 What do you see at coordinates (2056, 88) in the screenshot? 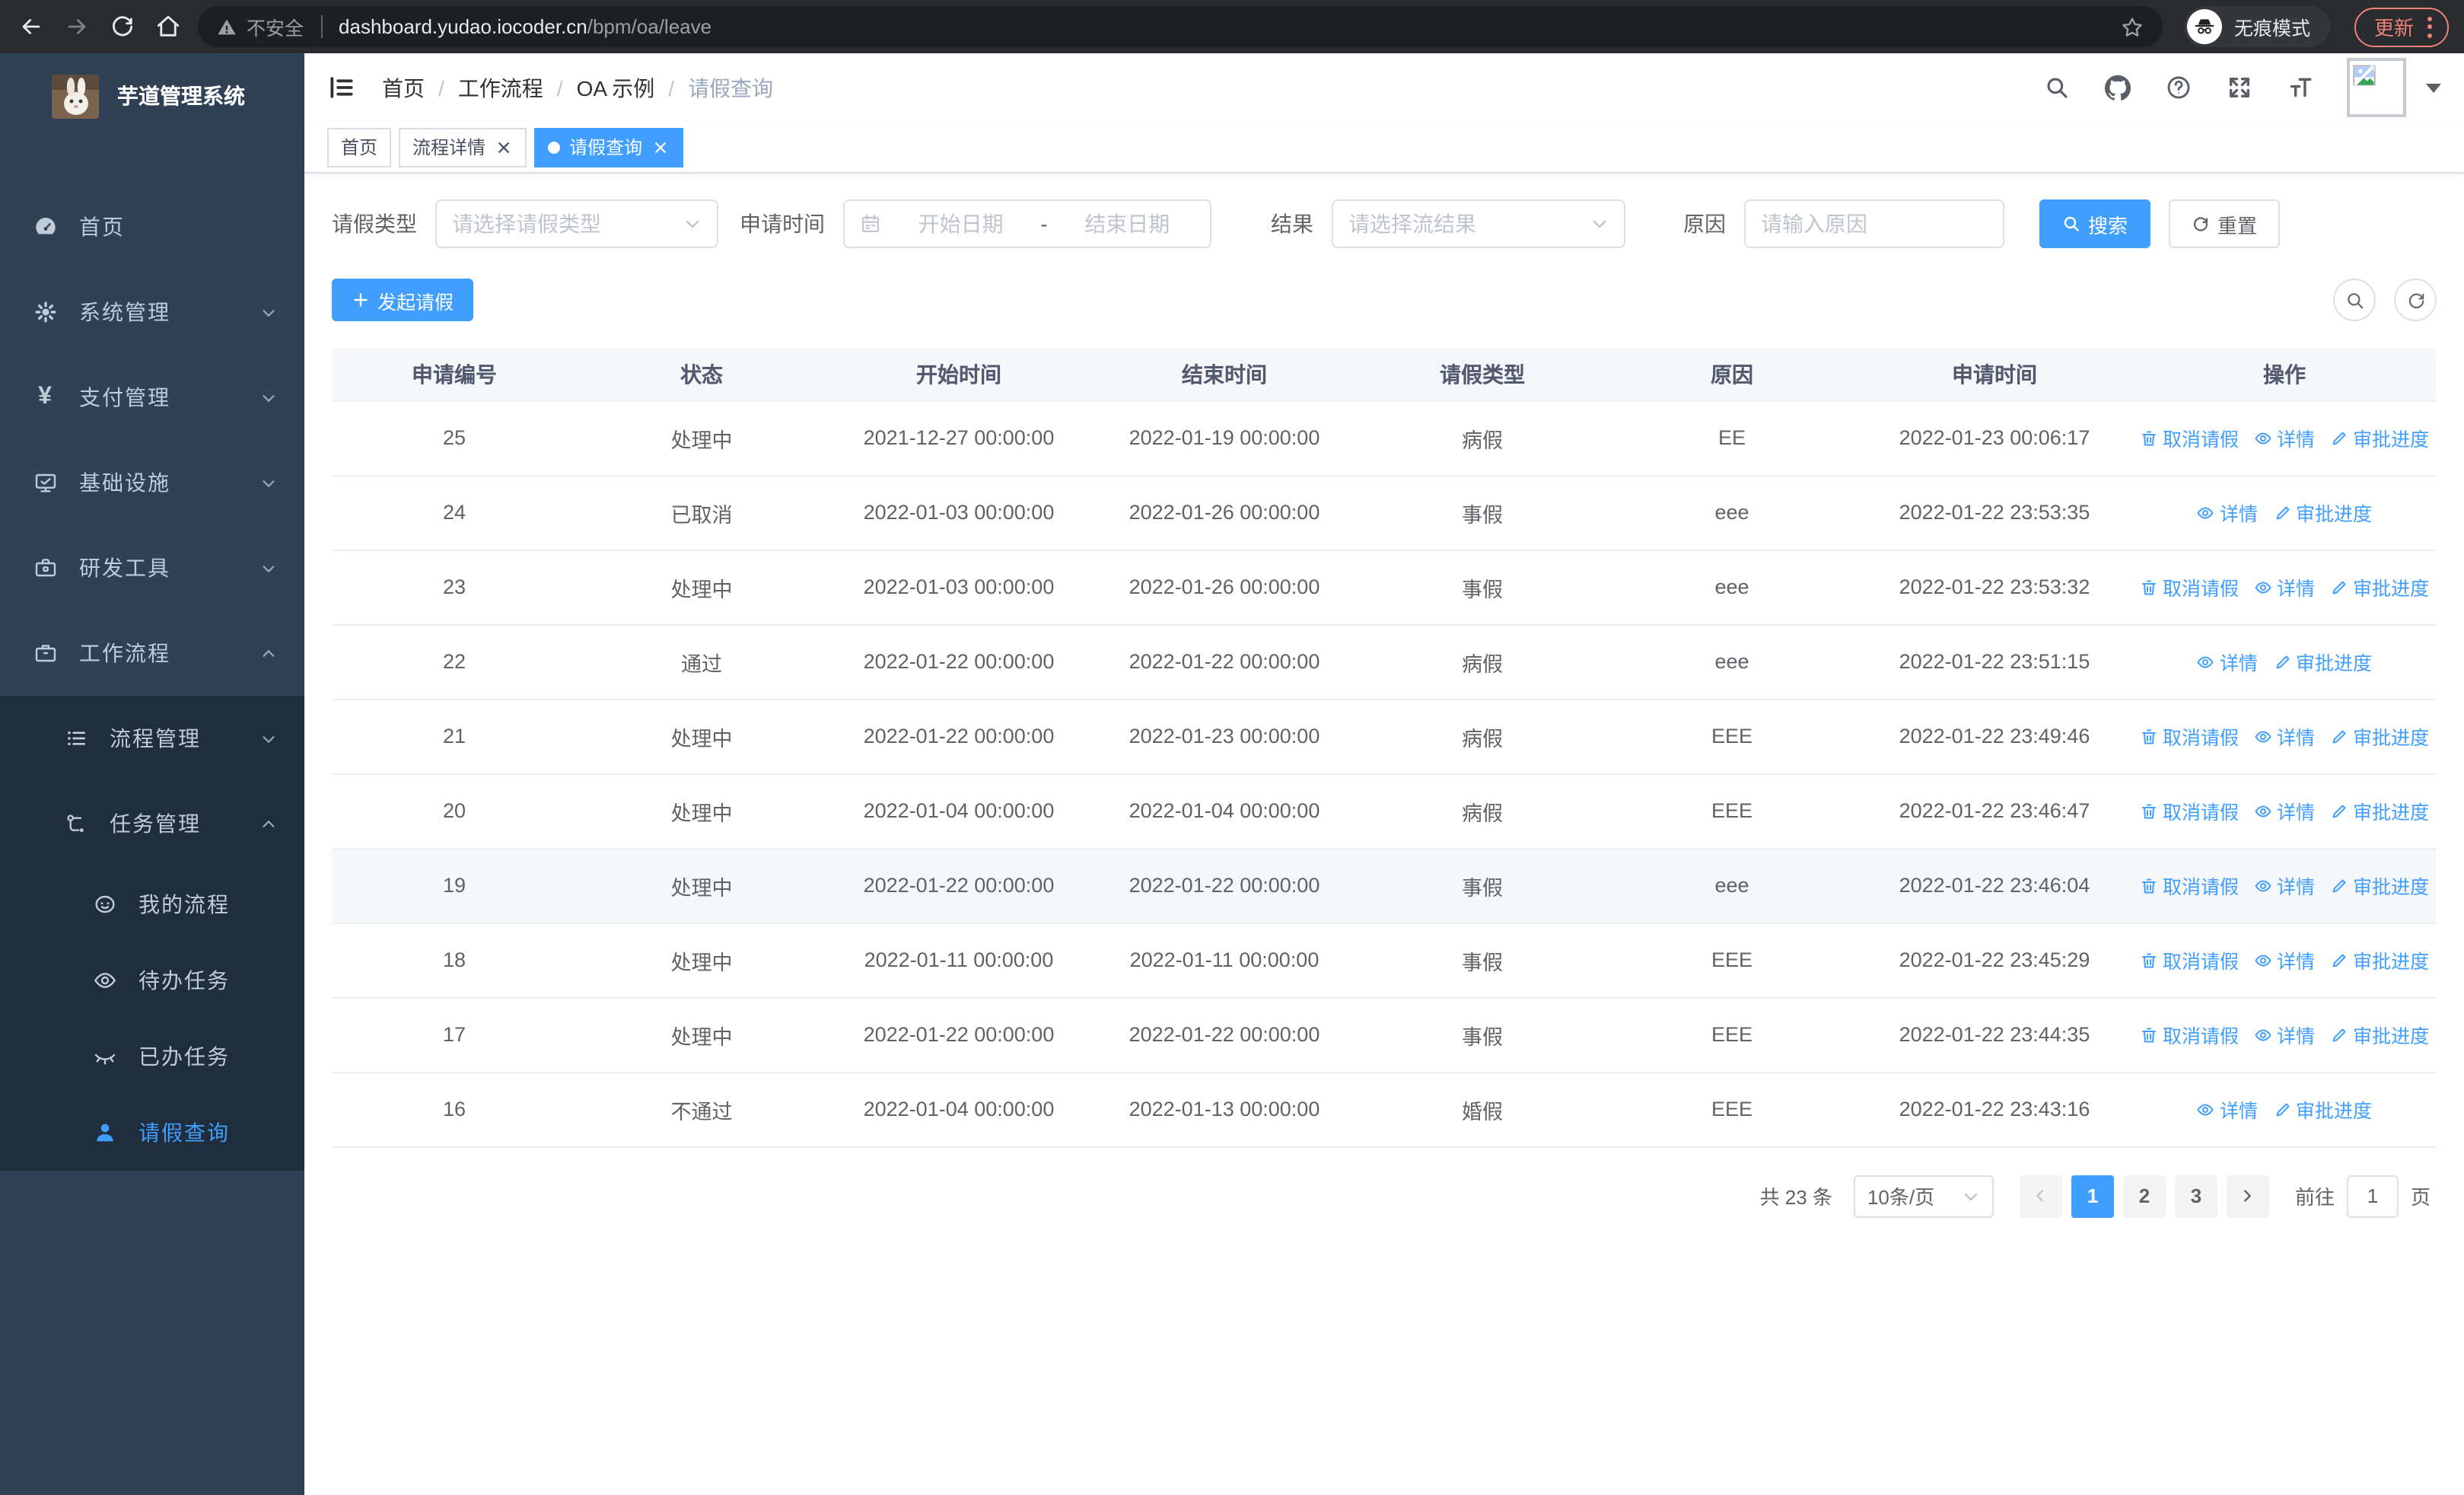
I see `search-icon` at bounding box center [2056, 88].